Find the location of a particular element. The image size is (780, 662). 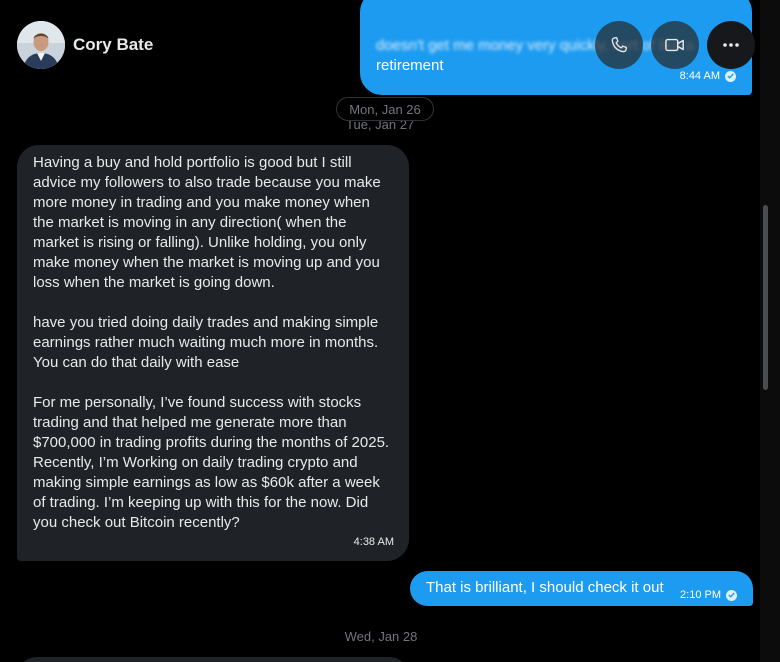

phone-icon is located at coordinates (619, 45).